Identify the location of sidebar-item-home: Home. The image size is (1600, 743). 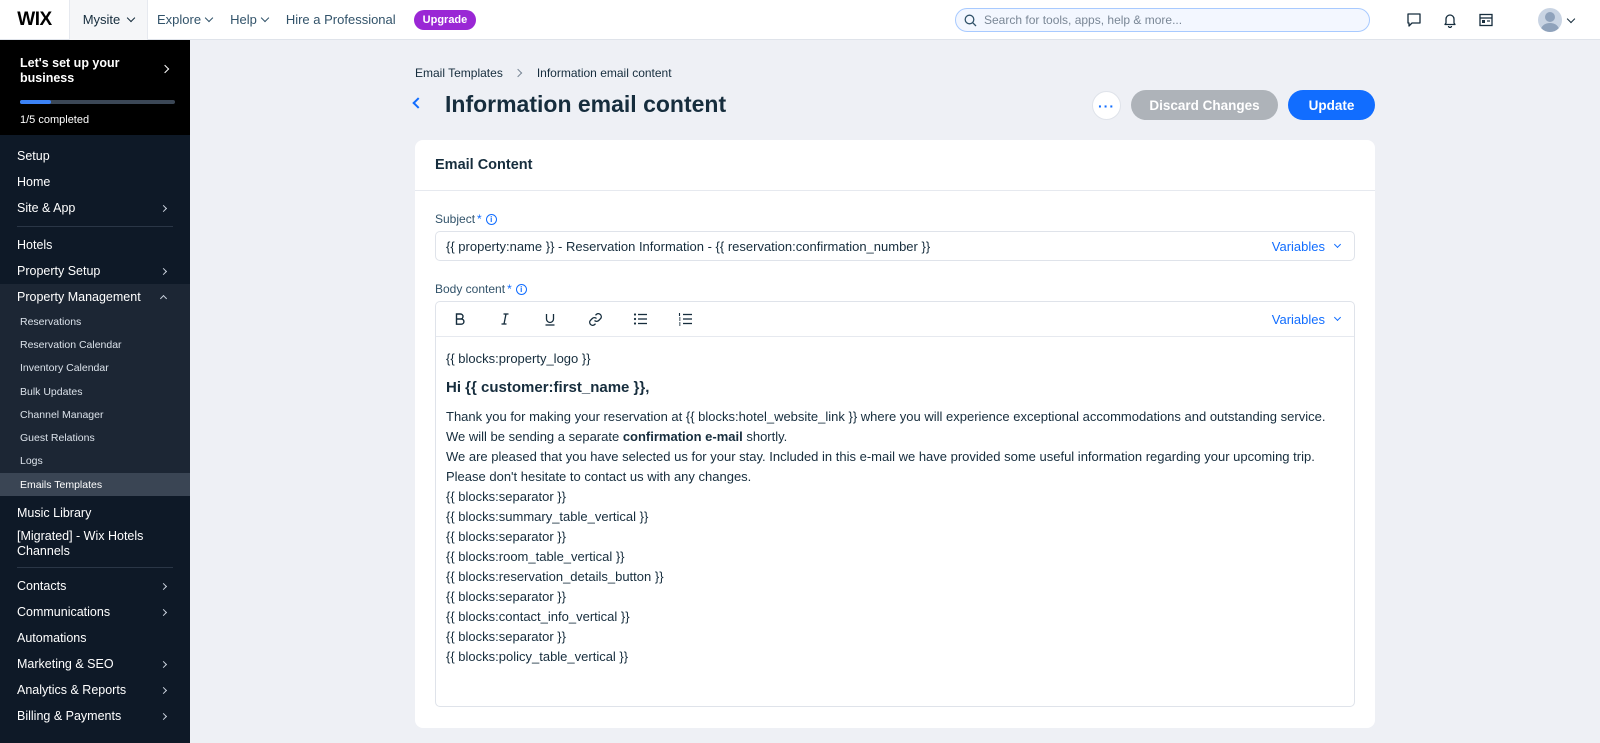
(95, 182).